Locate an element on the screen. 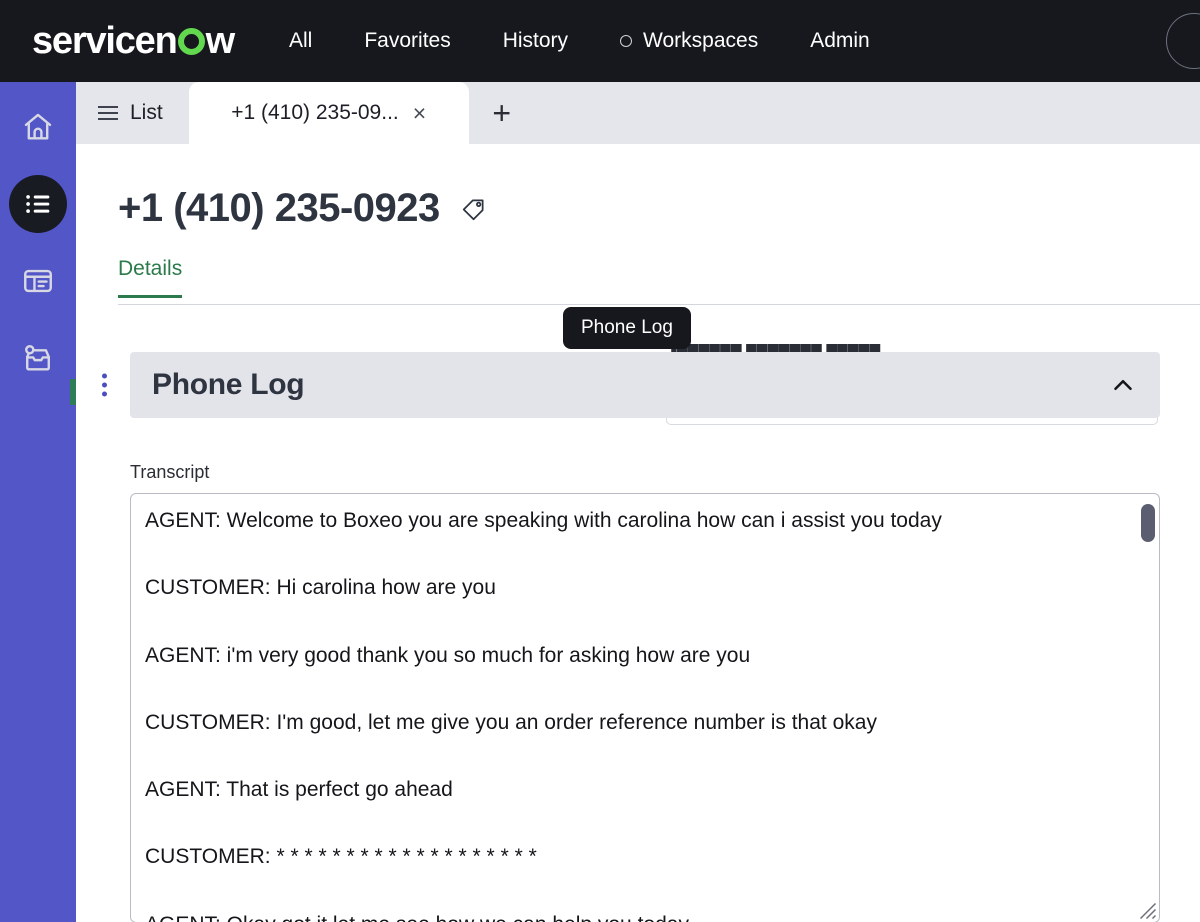 This screenshot has width=1200, height=922. inbox-icon is located at coordinates (37, 358).